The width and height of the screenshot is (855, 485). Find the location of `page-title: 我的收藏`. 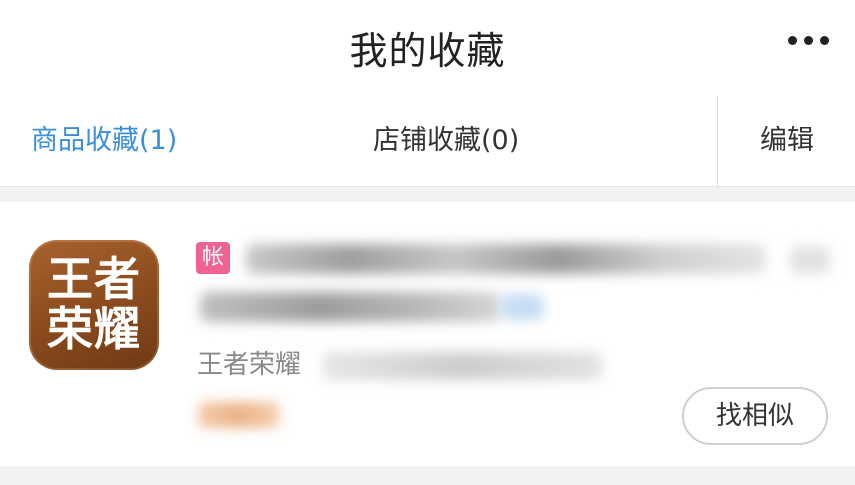

page-title: 我的收藏 is located at coordinates (427, 51).